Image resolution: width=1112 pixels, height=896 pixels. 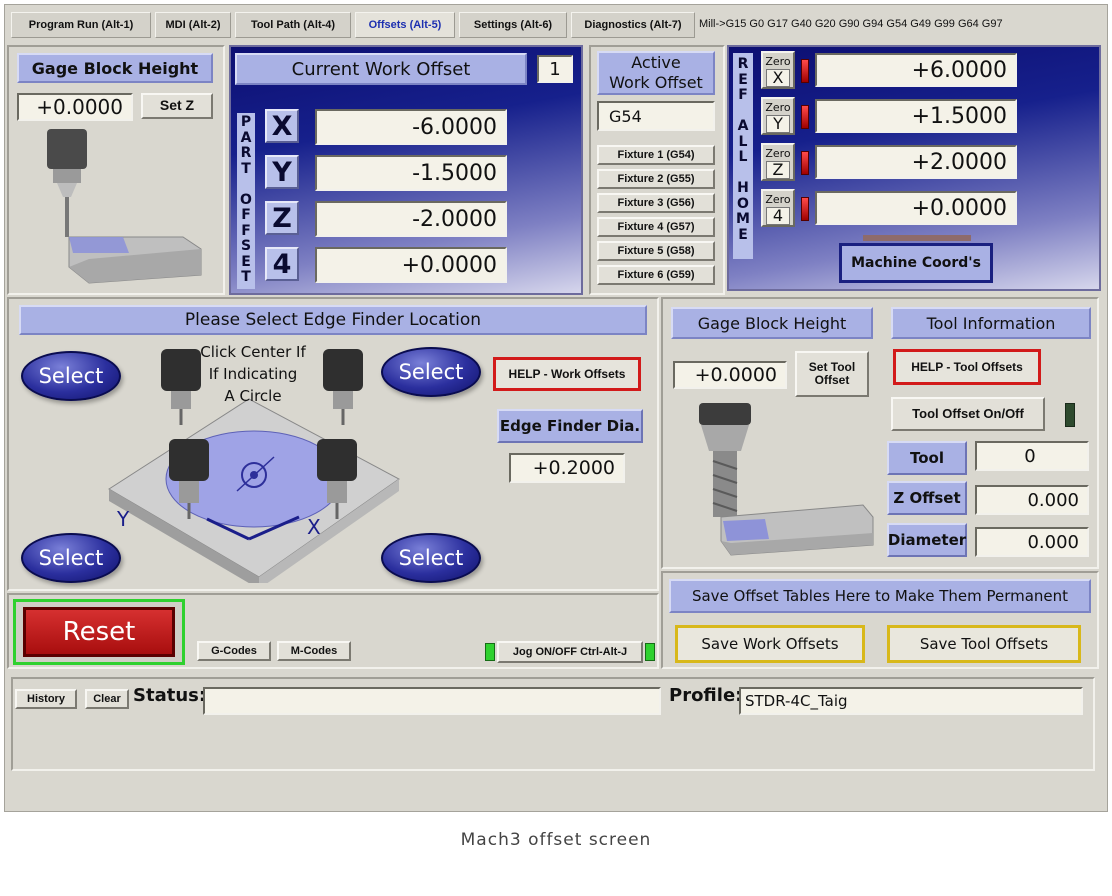 What do you see at coordinates (916, 263) in the screenshot?
I see `machine-coords-button: Machine Coord's` at bounding box center [916, 263].